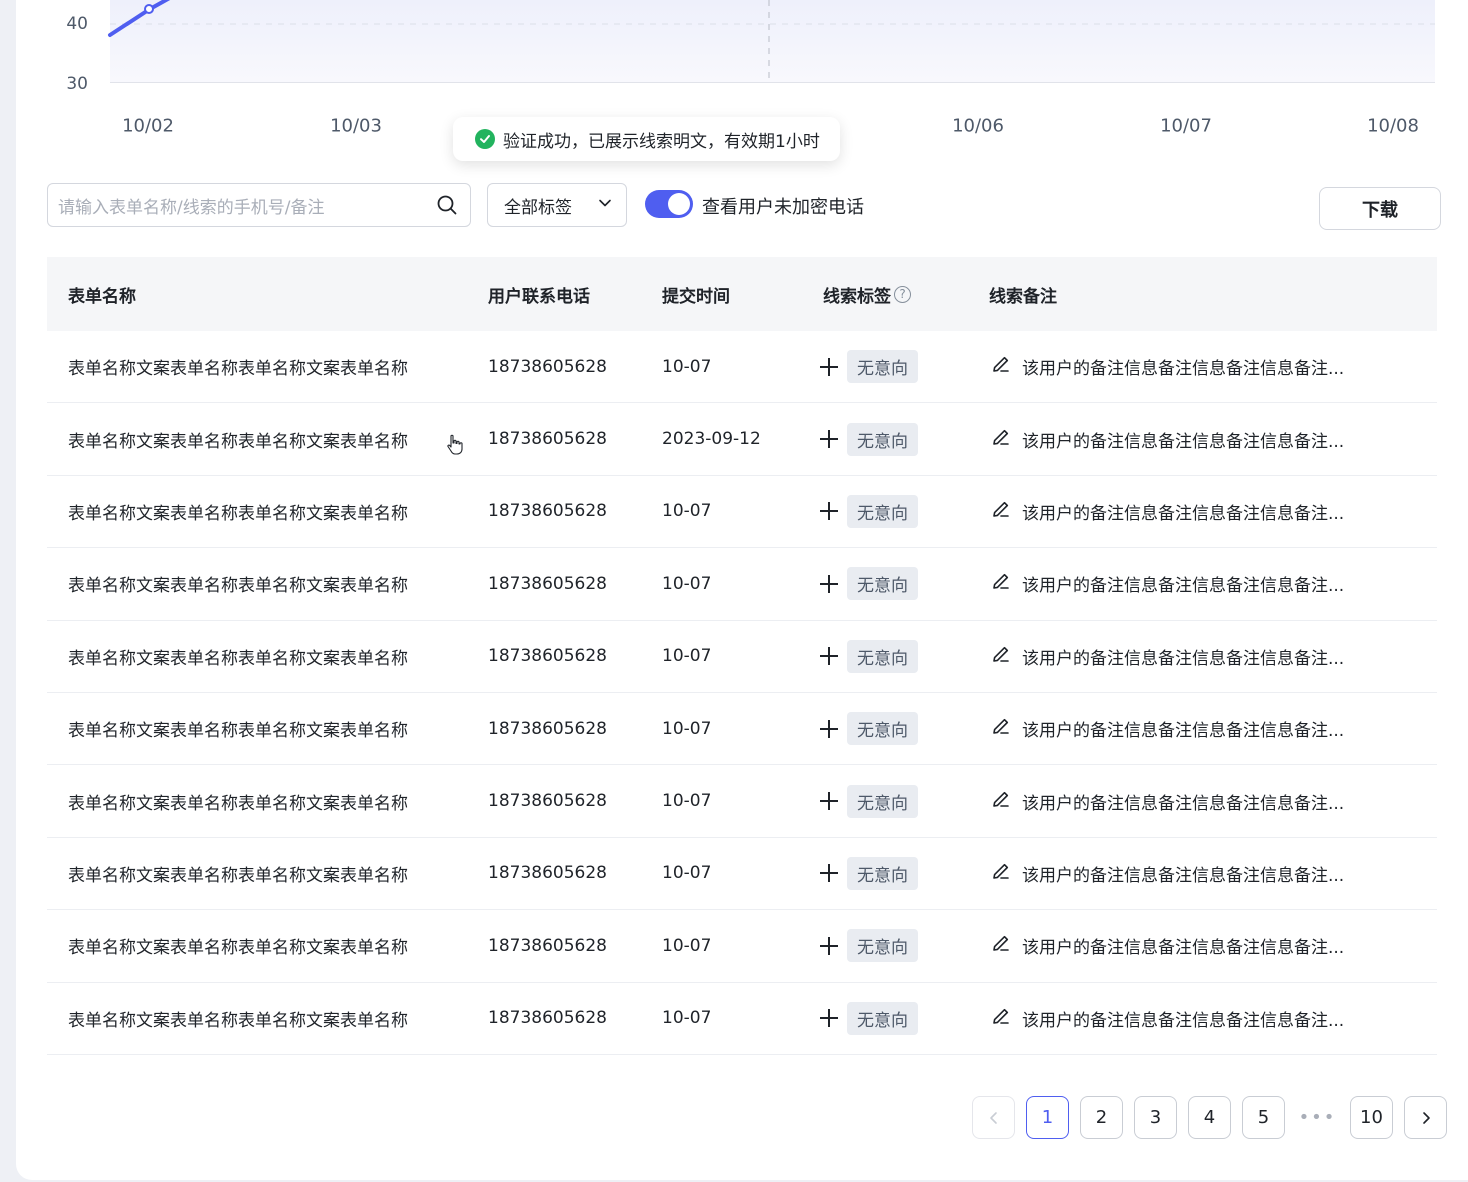 This screenshot has width=1468, height=1182. Describe the element at coordinates (191, 207) in the screenshot. I see `search-placeholder: 请输入表单名称/线索的手机号/备注` at that location.